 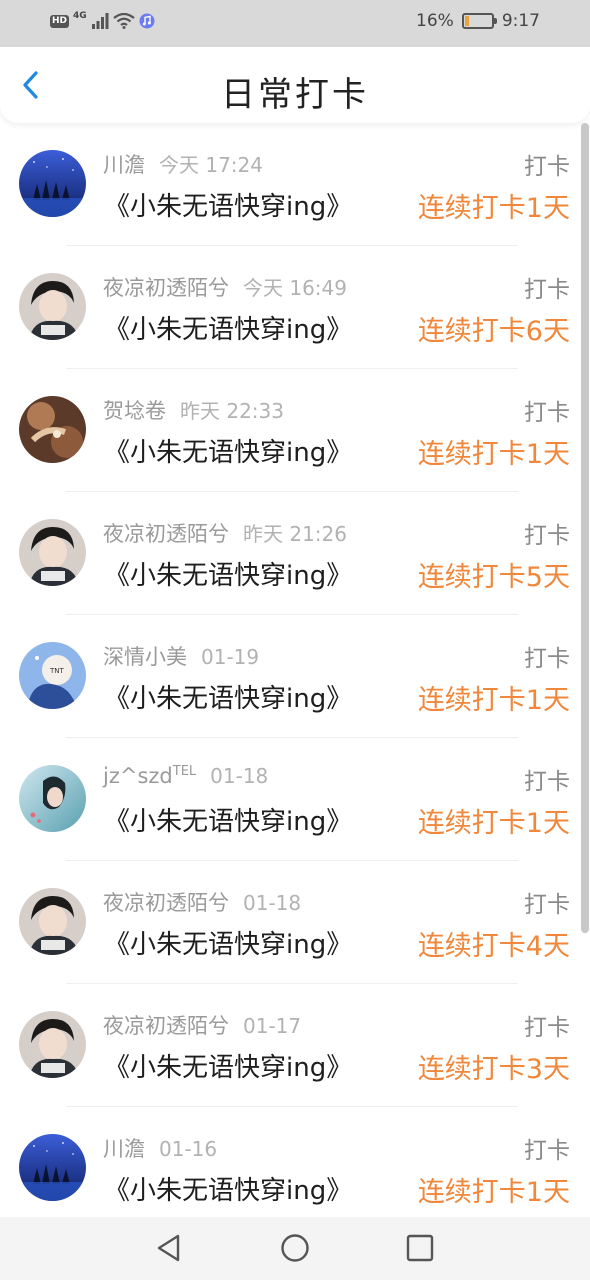 I want to click on nav-recents-button, so click(x=420, y=1248).